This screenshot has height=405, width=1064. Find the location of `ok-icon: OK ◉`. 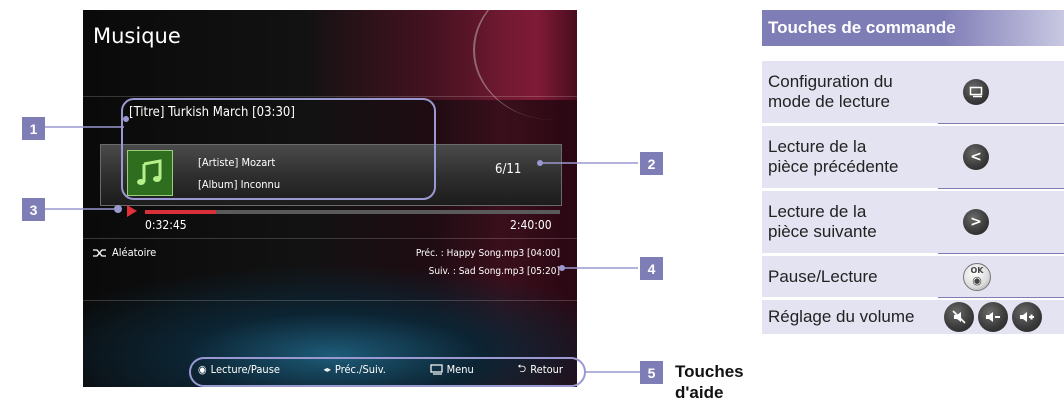

ok-icon: OK ◉ is located at coordinates (977, 276).